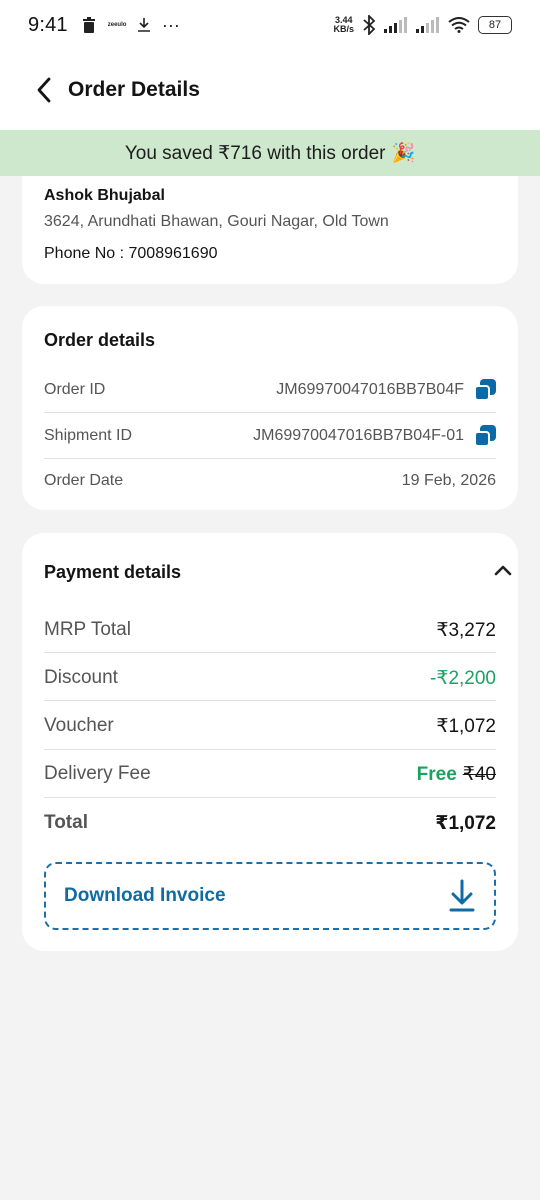 This screenshot has height=1200, width=540. What do you see at coordinates (48, 24) in the screenshot?
I see `status-time: 9:41` at bounding box center [48, 24].